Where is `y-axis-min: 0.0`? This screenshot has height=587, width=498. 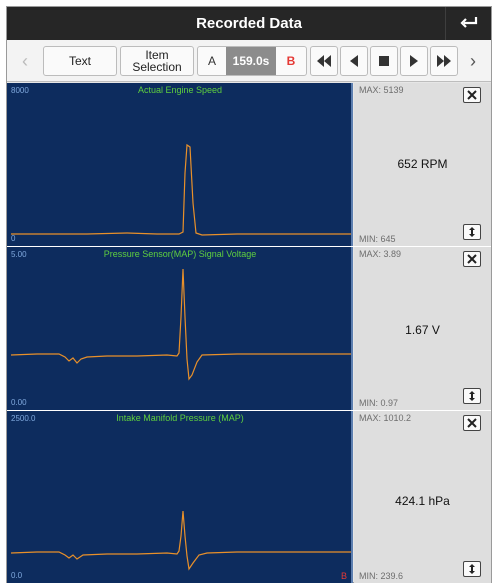 y-axis-min: 0.0 is located at coordinates (17, 575).